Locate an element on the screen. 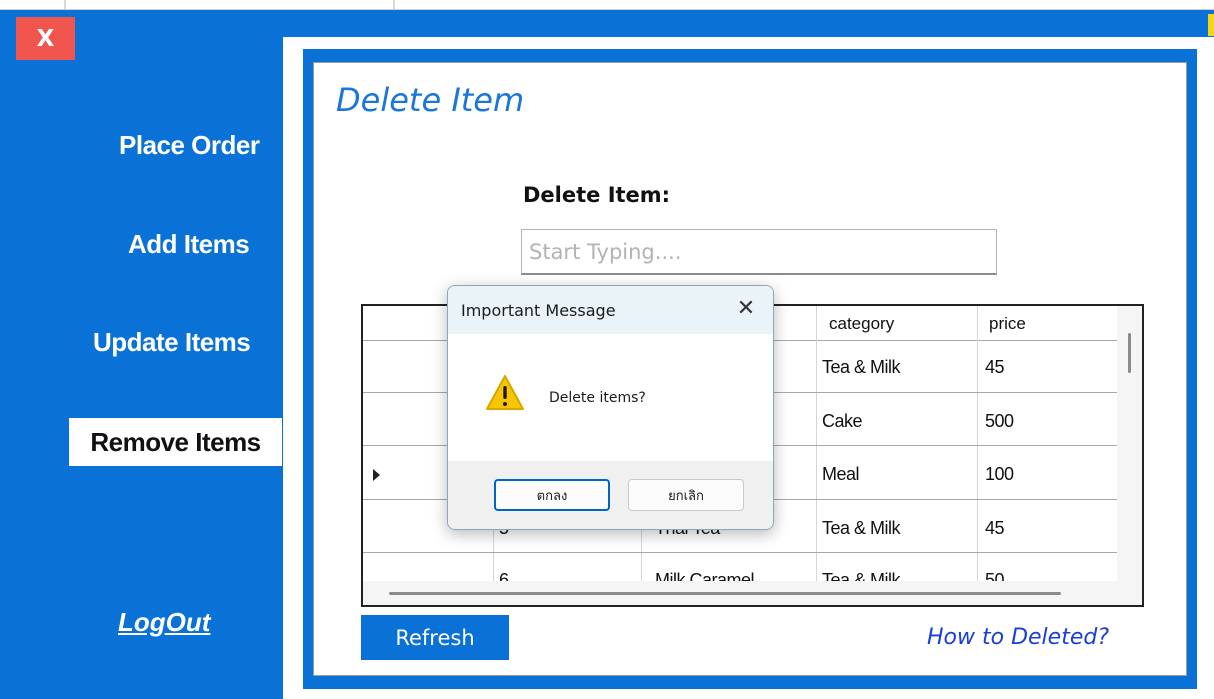 This screenshot has height=699, width=1214. sidebar-item-remove-items: Remove Items is located at coordinates (175, 442).